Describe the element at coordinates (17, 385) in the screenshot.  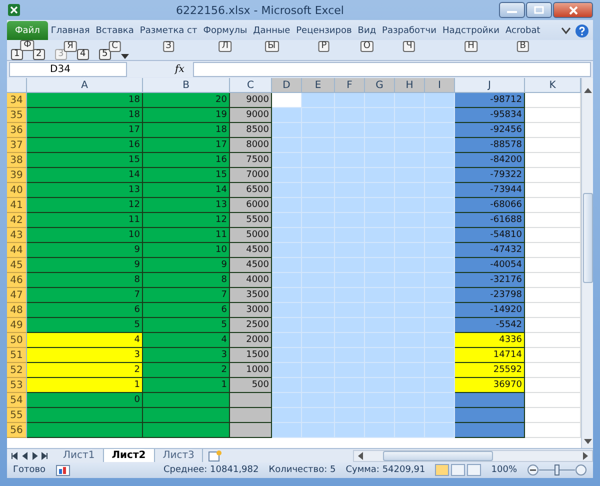
I see `row-header: 53` at that location.